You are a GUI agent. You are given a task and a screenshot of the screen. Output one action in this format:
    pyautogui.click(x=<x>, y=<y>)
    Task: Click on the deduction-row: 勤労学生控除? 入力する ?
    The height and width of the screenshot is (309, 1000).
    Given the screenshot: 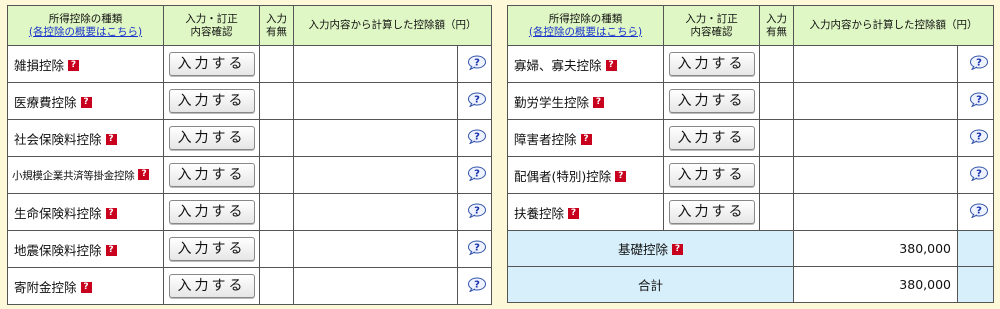 What is the action you would take?
    pyautogui.click(x=750, y=101)
    